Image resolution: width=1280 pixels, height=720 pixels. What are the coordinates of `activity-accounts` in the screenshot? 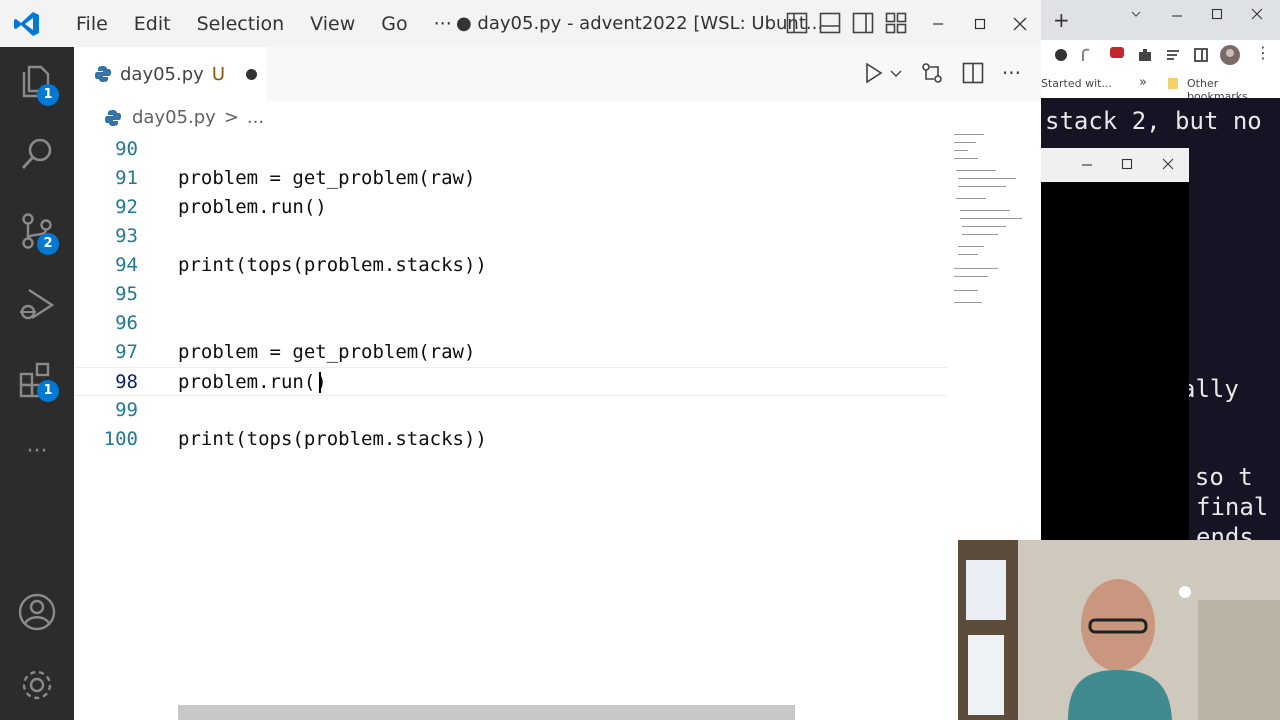 It's located at (37, 612).